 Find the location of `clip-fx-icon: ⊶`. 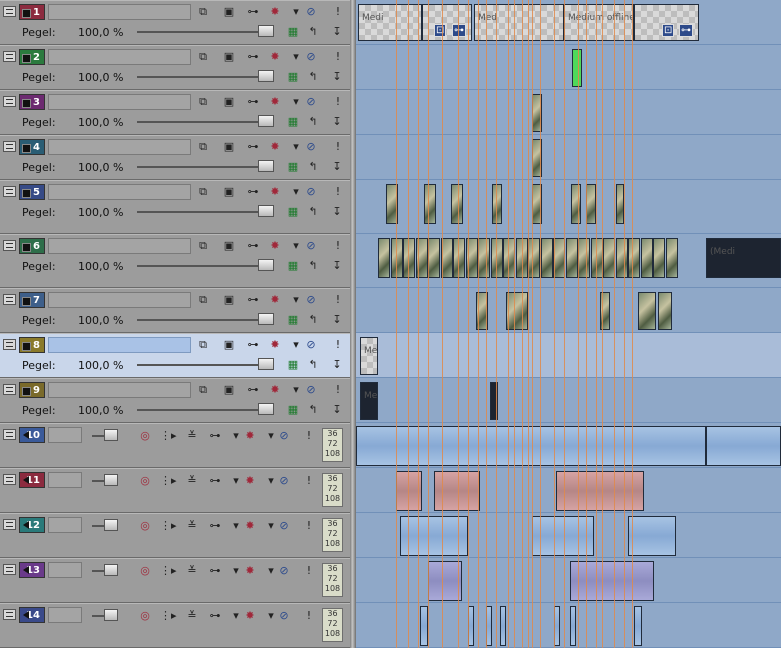

clip-fx-icon: ⊶ is located at coordinates (459, 30).